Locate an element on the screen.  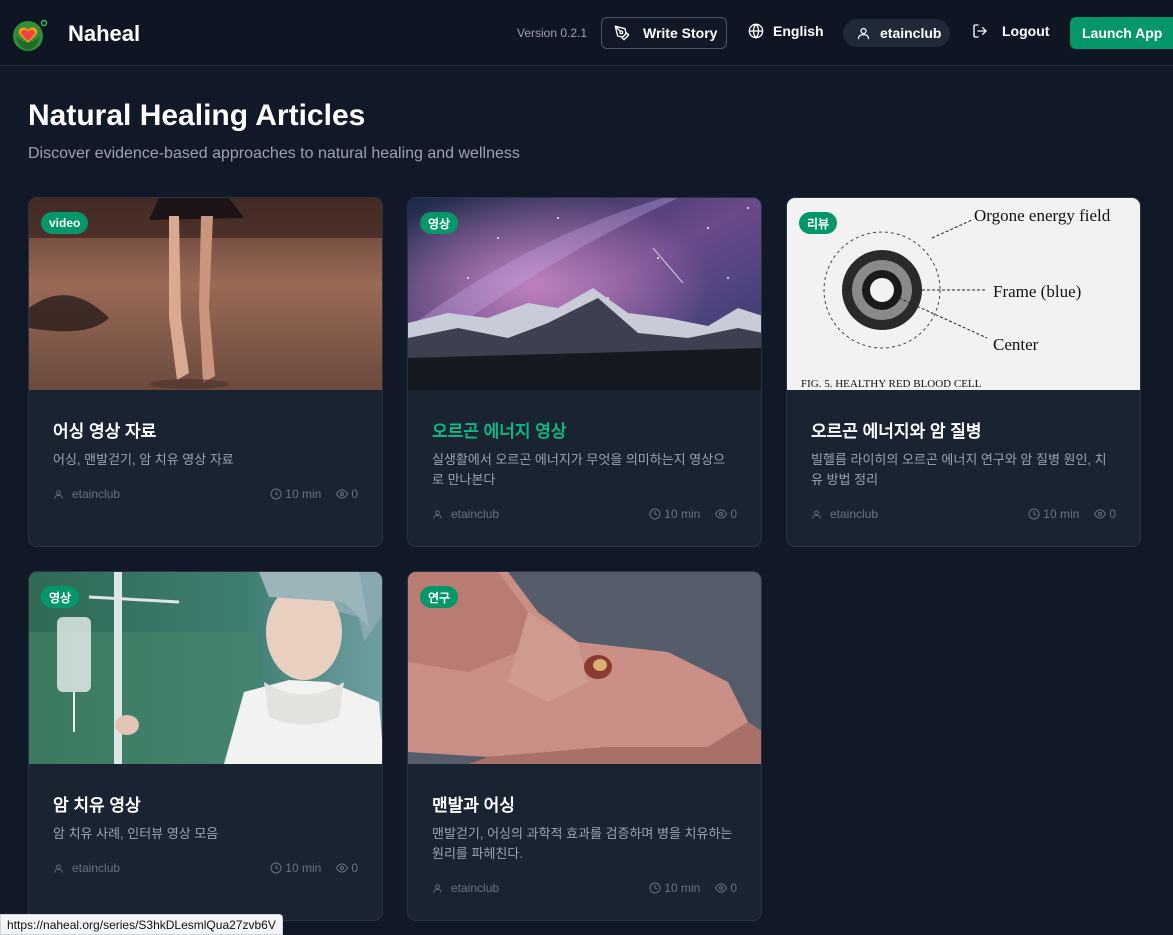
milky-way-mountain-image is located at coordinates (584, 294).